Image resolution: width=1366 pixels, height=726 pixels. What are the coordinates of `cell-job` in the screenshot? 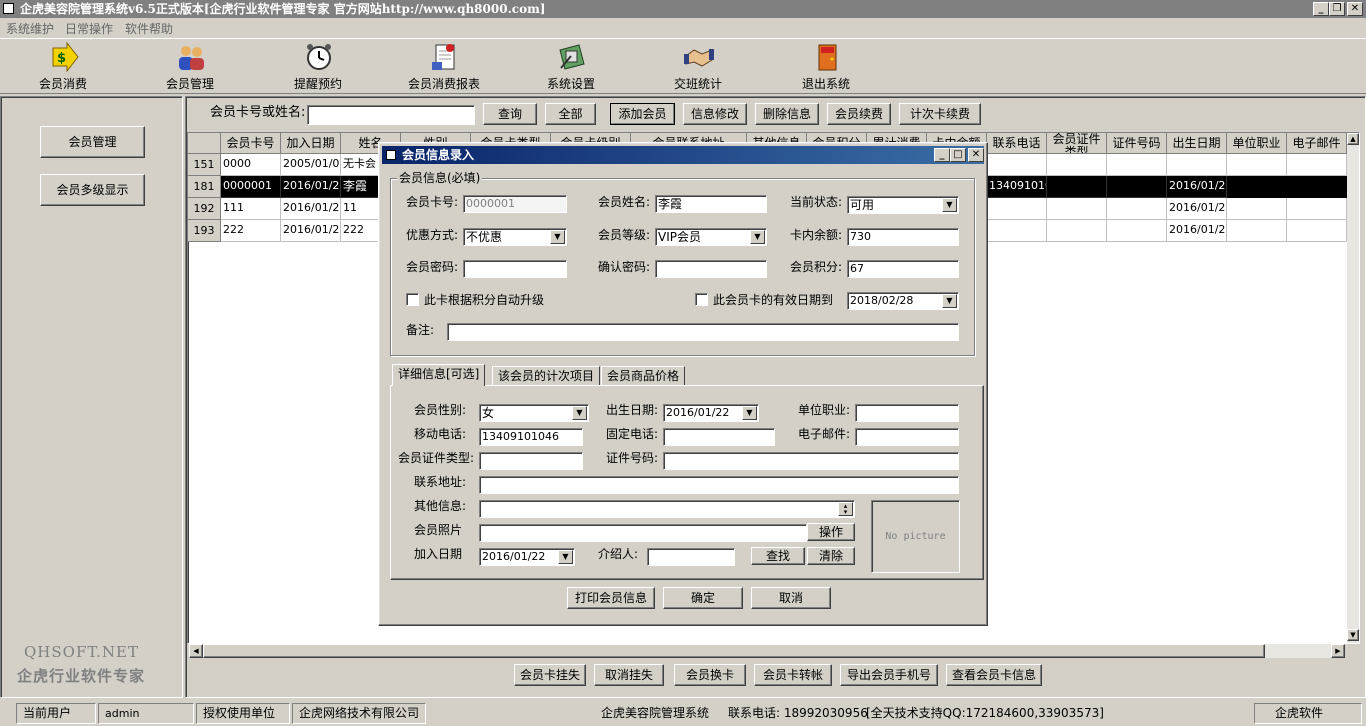 It's located at (1257, 165).